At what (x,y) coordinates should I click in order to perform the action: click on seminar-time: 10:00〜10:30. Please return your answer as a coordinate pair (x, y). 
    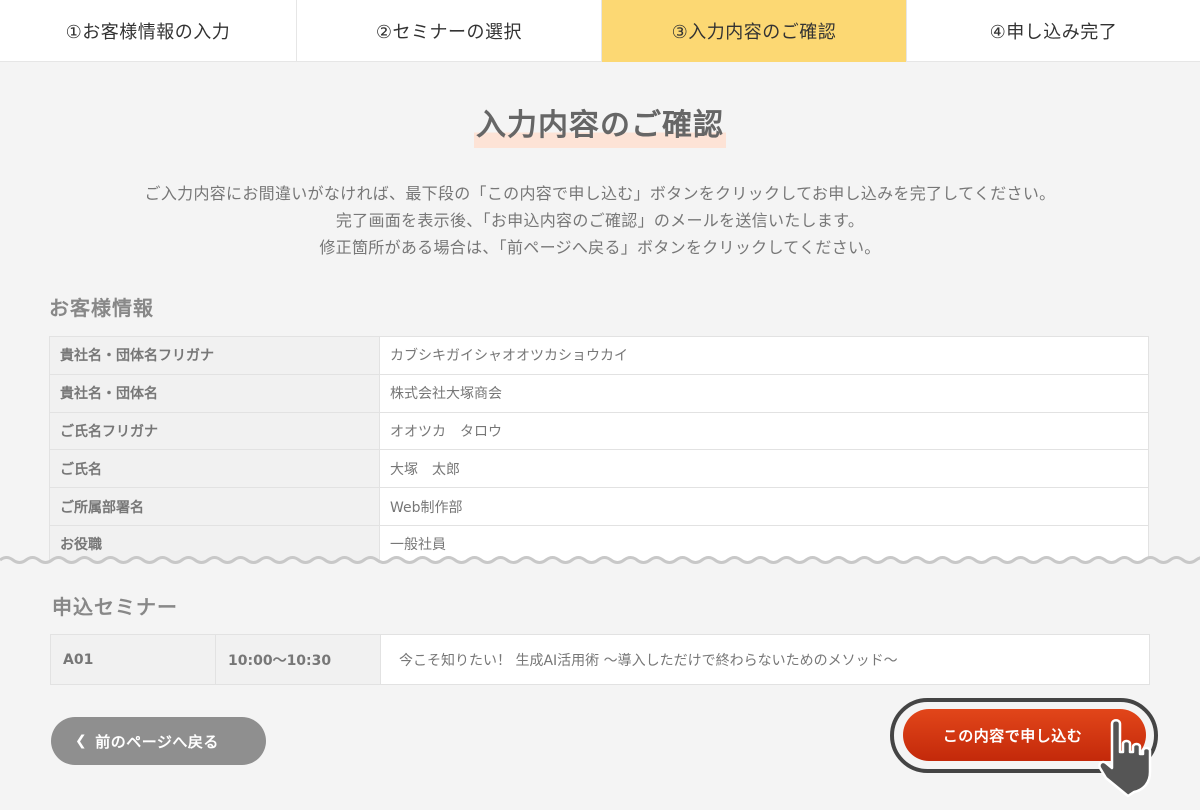
    Looking at the image, I should click on (298, 659).